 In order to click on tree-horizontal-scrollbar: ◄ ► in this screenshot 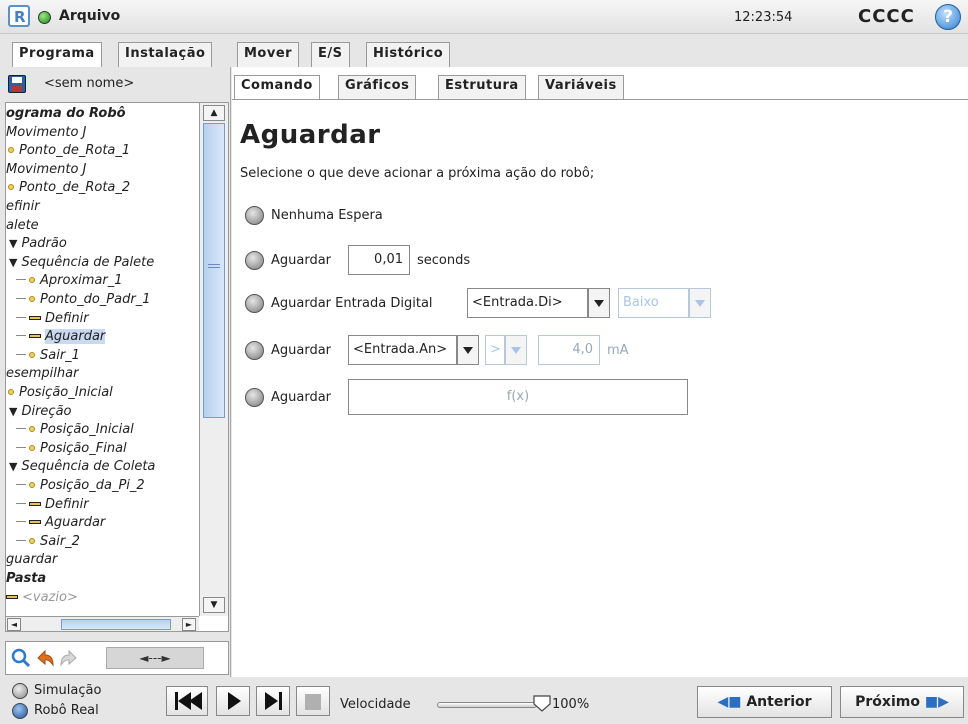, I will do `click(102, 623)`.